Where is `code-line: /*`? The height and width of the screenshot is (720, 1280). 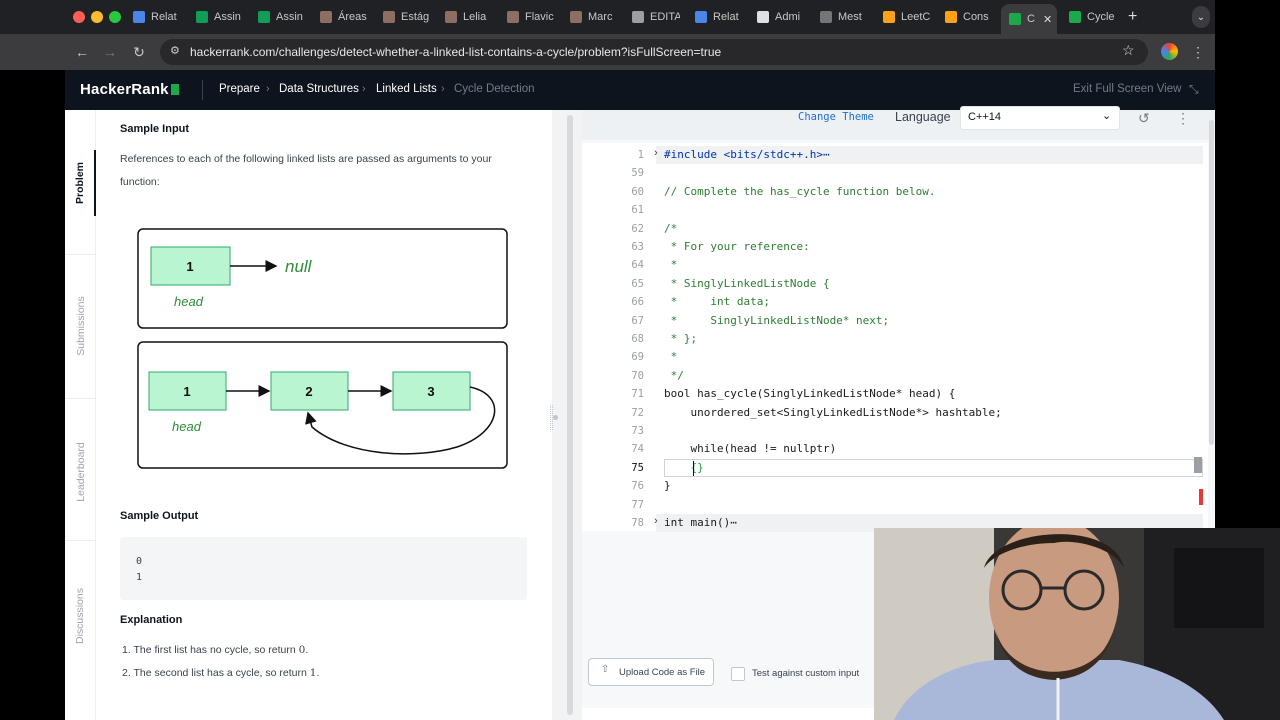
code-line: /* is located at coordinates (670, 228).